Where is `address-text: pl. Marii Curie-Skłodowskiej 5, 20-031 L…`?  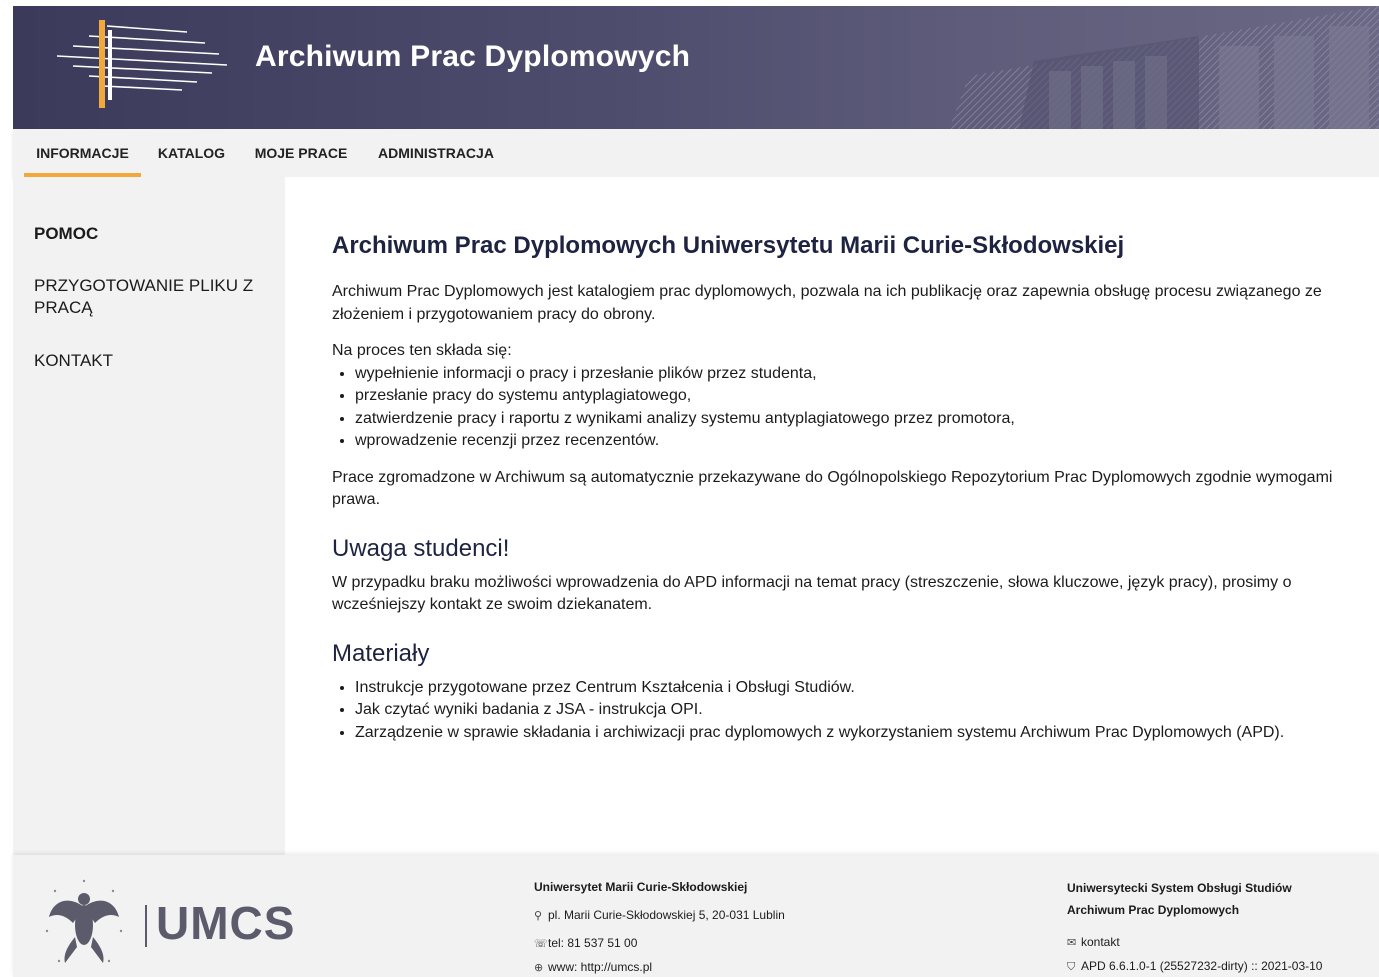
address-text: pl. Marii Curie-Skłodowskiej 5, 20-031 L… is located at coordinates (666, 915).